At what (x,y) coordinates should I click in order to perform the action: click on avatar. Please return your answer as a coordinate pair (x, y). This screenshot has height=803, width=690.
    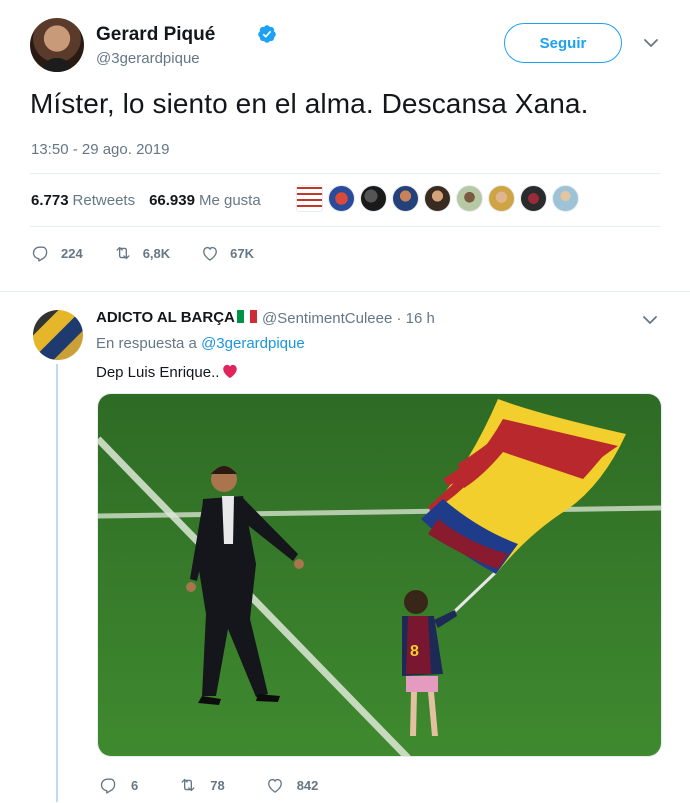
    Looking at the image, I should click on (57, 45).